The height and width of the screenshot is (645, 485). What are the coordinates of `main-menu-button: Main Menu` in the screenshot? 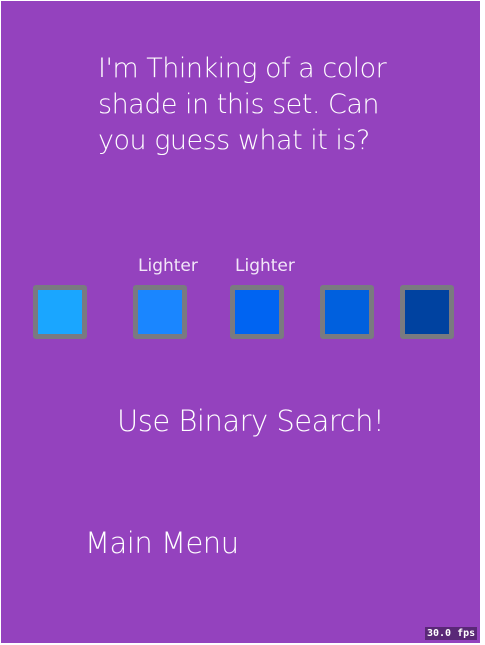 It's located at (162, 543).